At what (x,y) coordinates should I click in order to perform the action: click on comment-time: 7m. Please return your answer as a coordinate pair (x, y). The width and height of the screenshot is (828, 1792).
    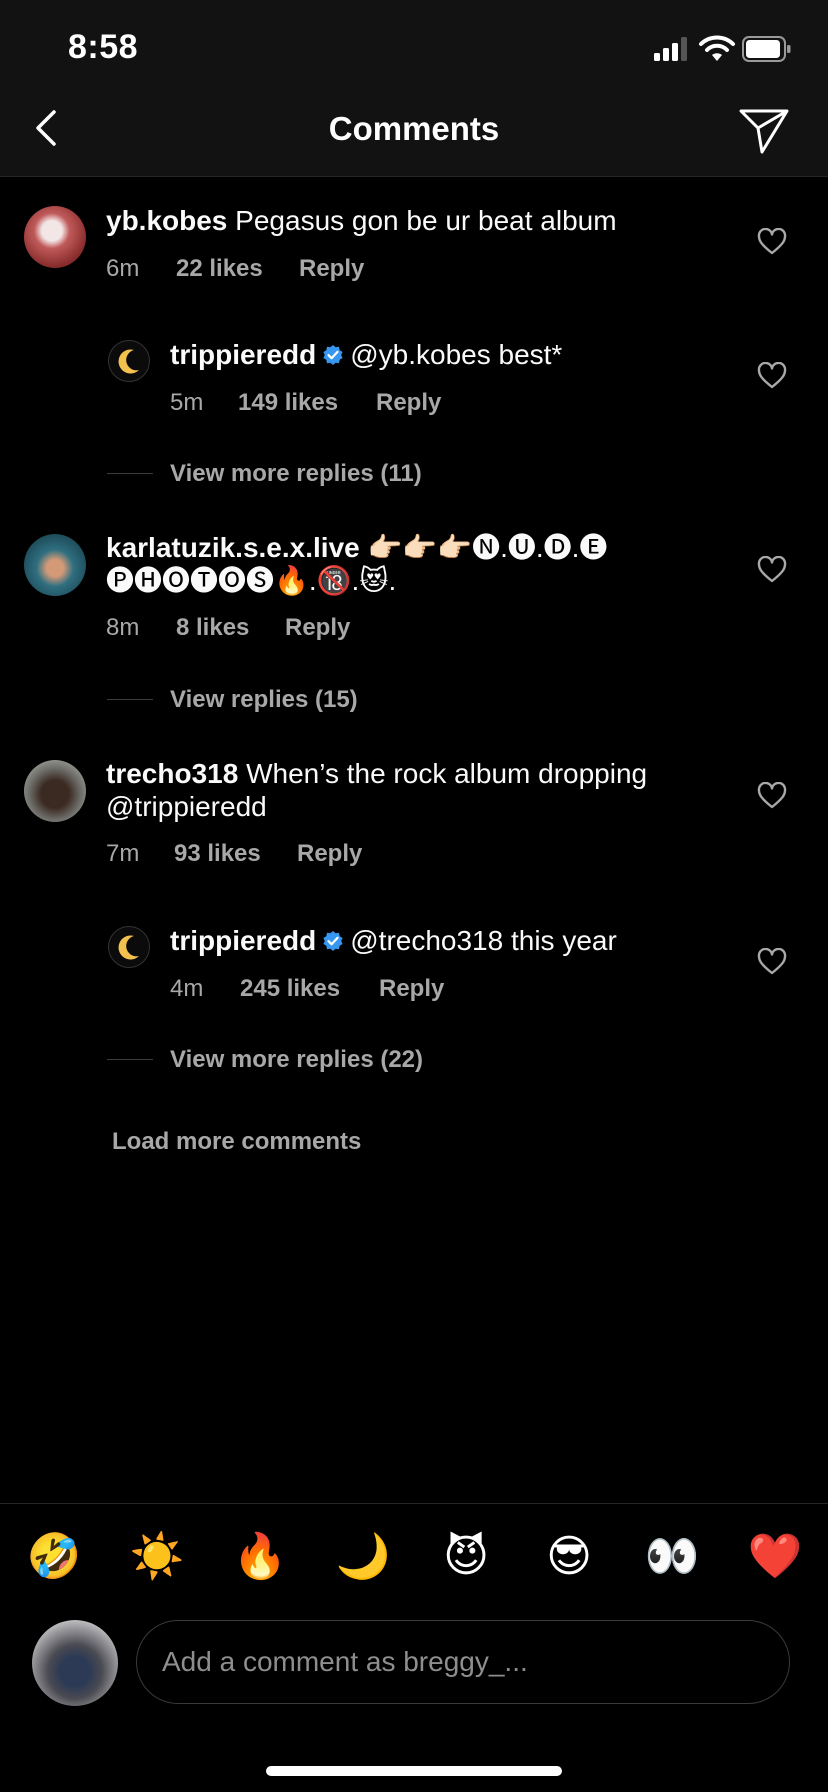
    Looking at the image, I should click on (123, 853).